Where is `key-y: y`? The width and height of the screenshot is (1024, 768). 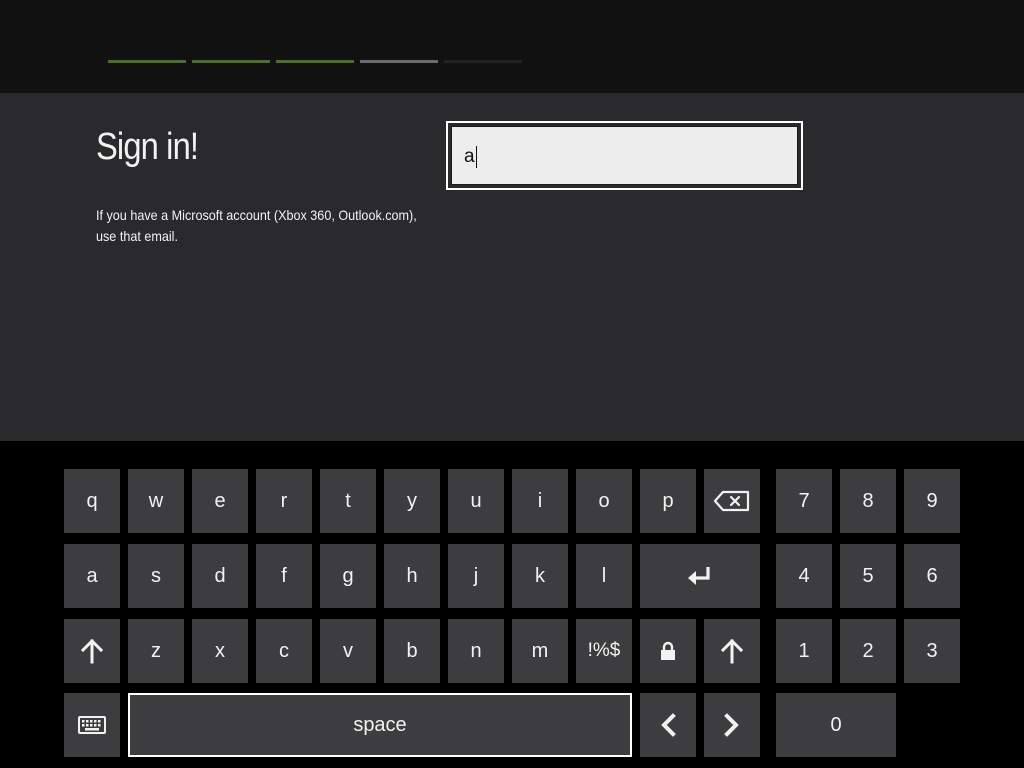
key-y: y is located at coordinates (412, 501).